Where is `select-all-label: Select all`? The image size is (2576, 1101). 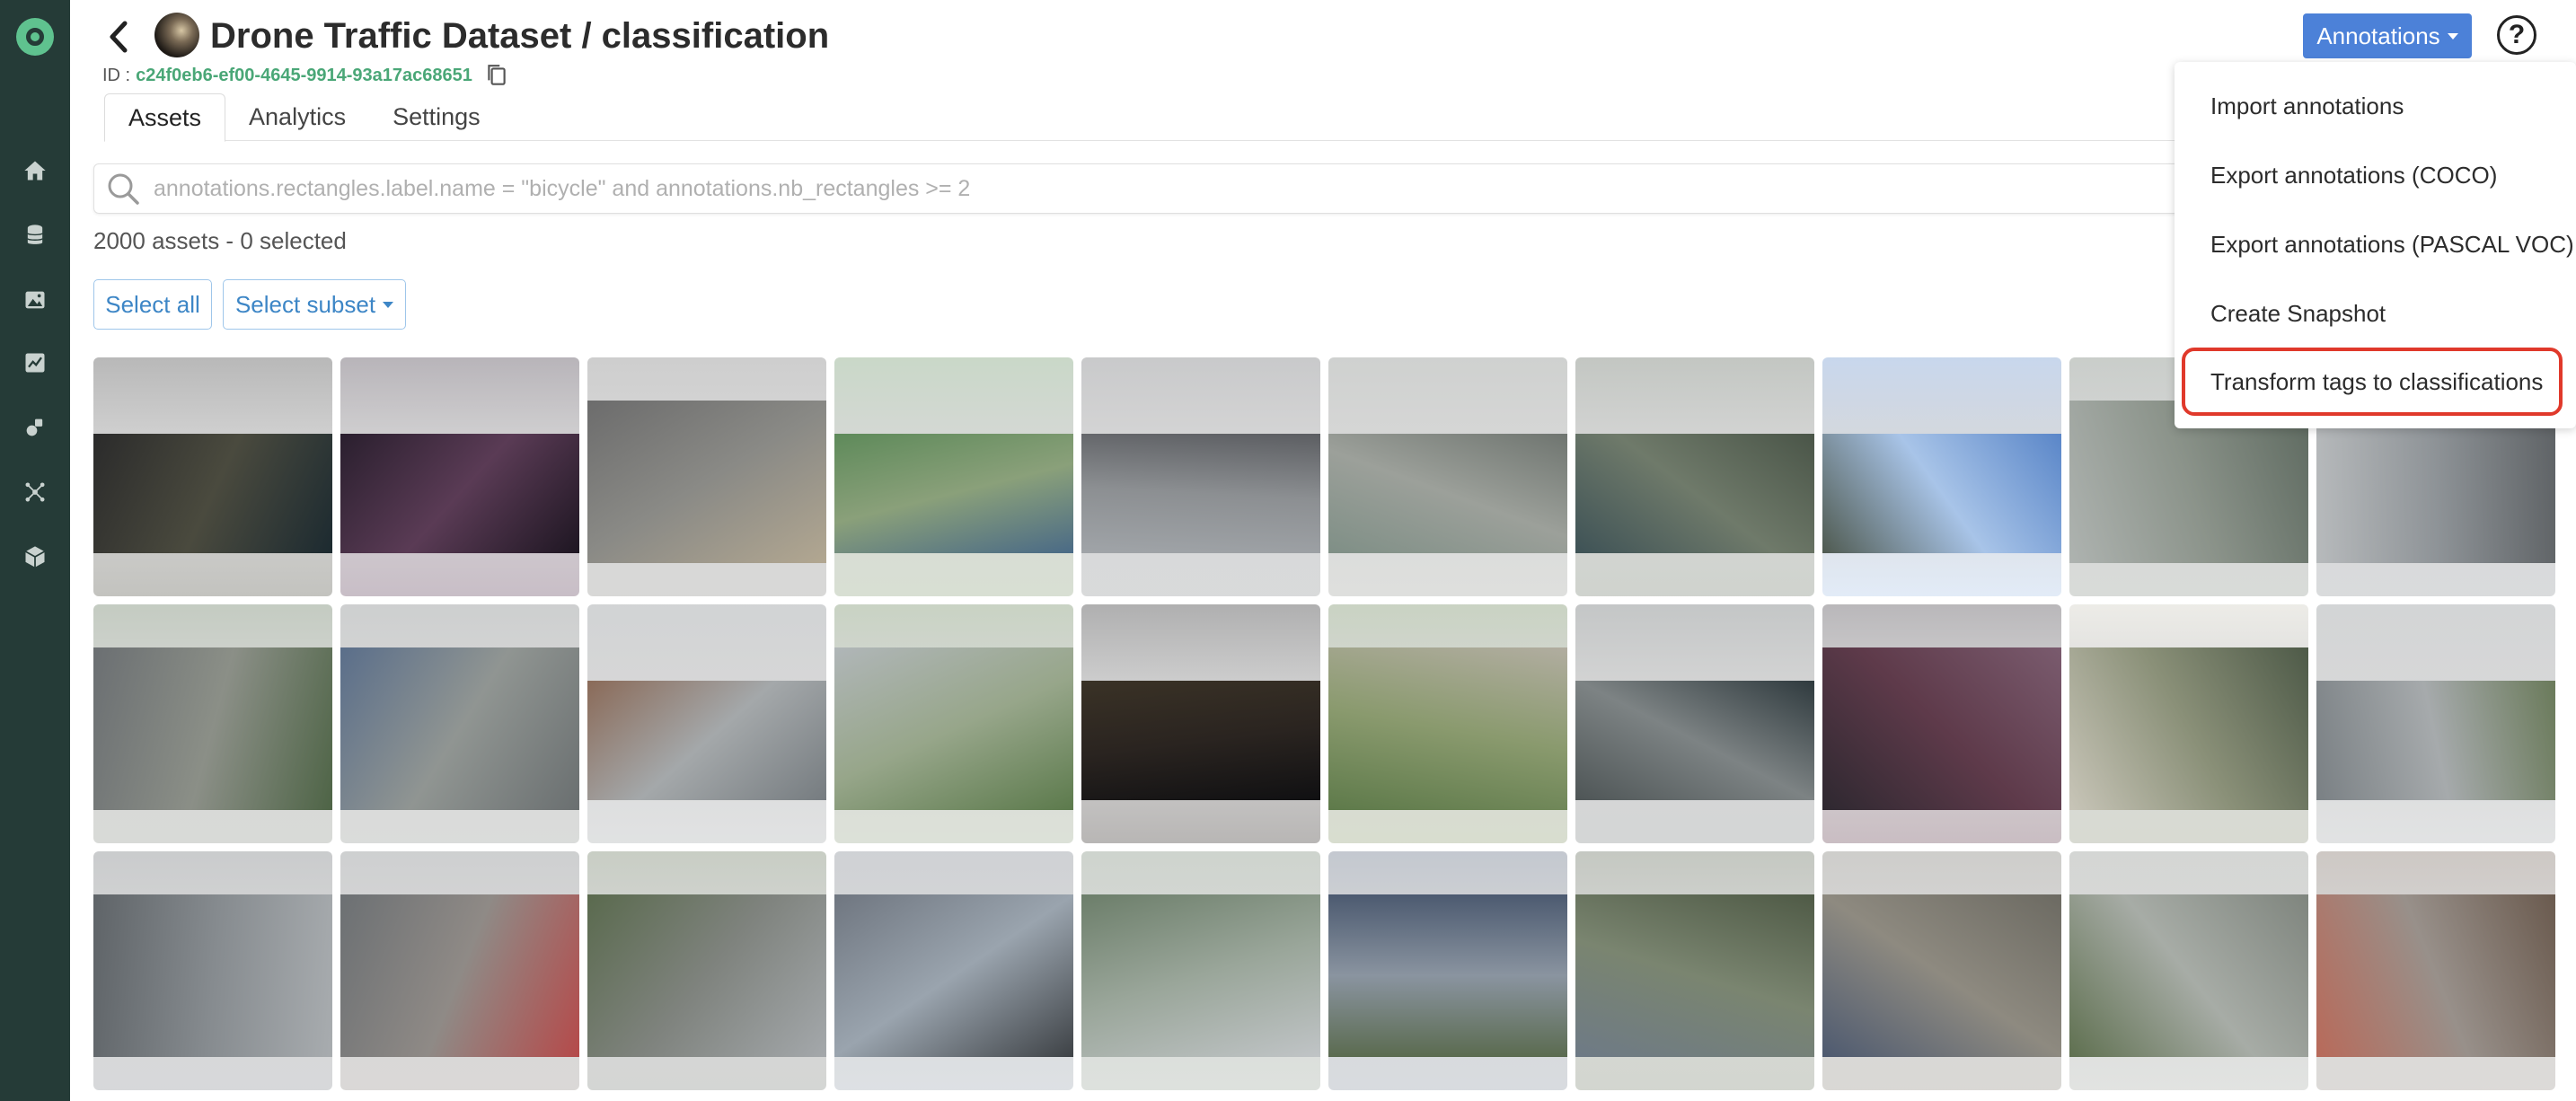
select-all-label: Select all is located at coordinates (152, 304).